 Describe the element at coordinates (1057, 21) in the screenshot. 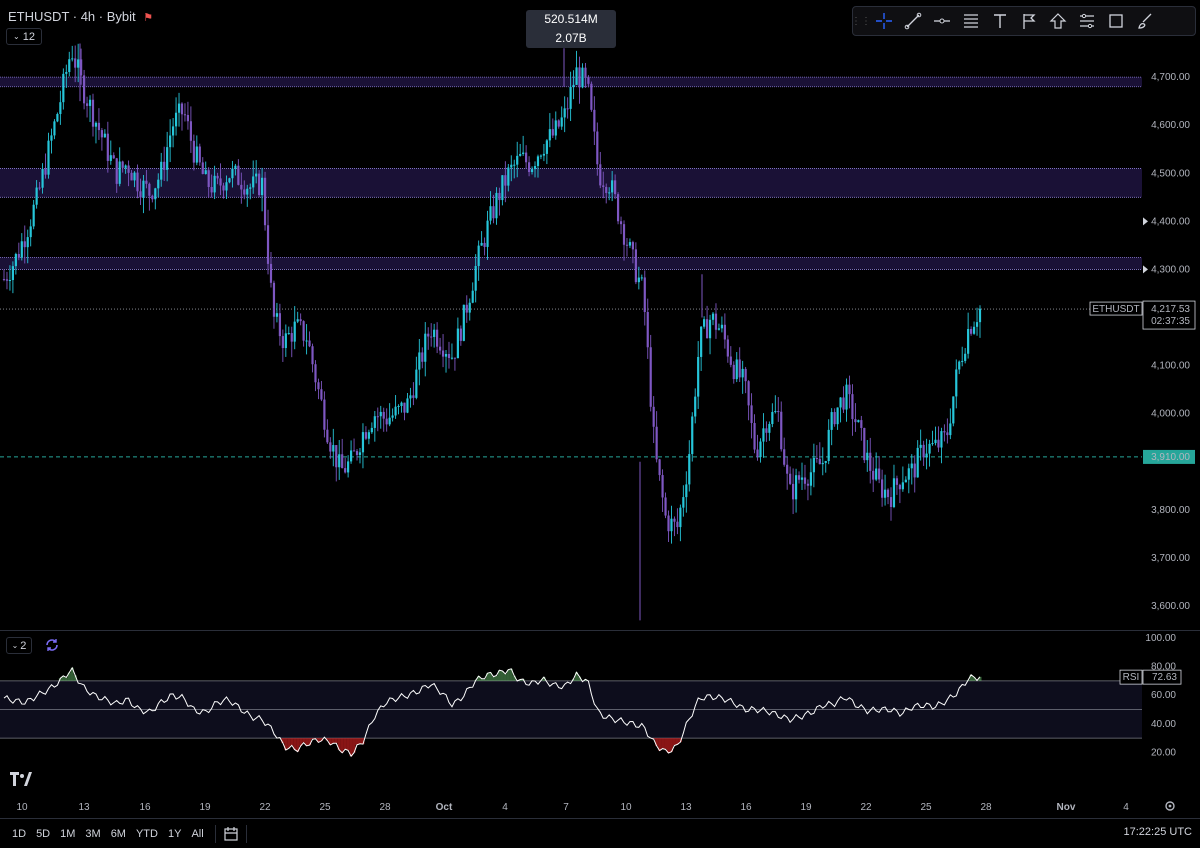

I see `arrow-up-icon` at that location.